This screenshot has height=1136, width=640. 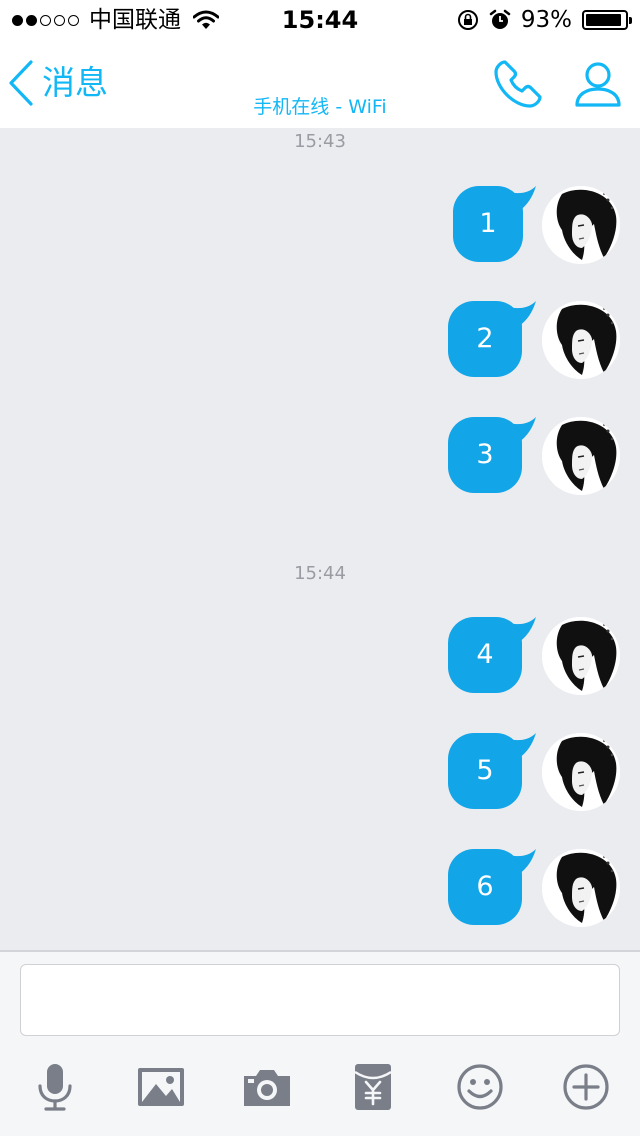 What do you see at coordinates (320, 84) in the screenshot?
I see `nav-bar: 消息 手机在线 - WiFi` at bounding box center [320, 84].